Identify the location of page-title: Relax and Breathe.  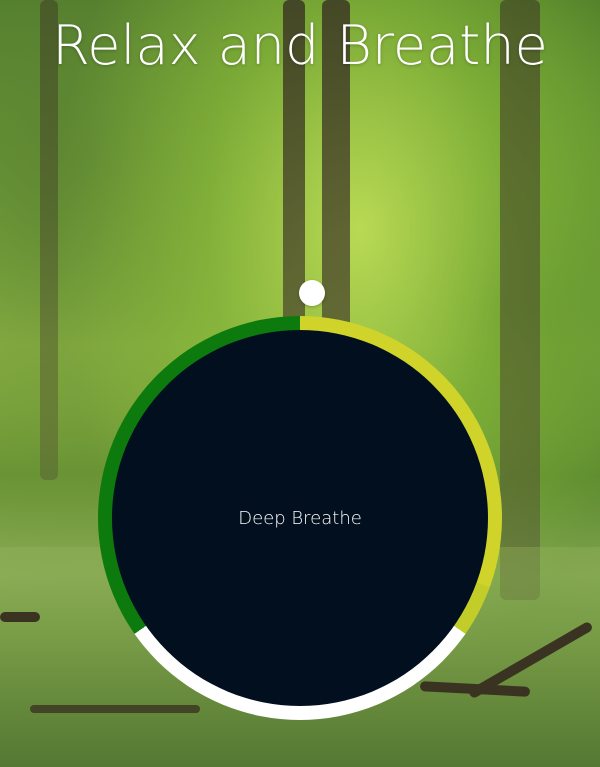
(300, 45).